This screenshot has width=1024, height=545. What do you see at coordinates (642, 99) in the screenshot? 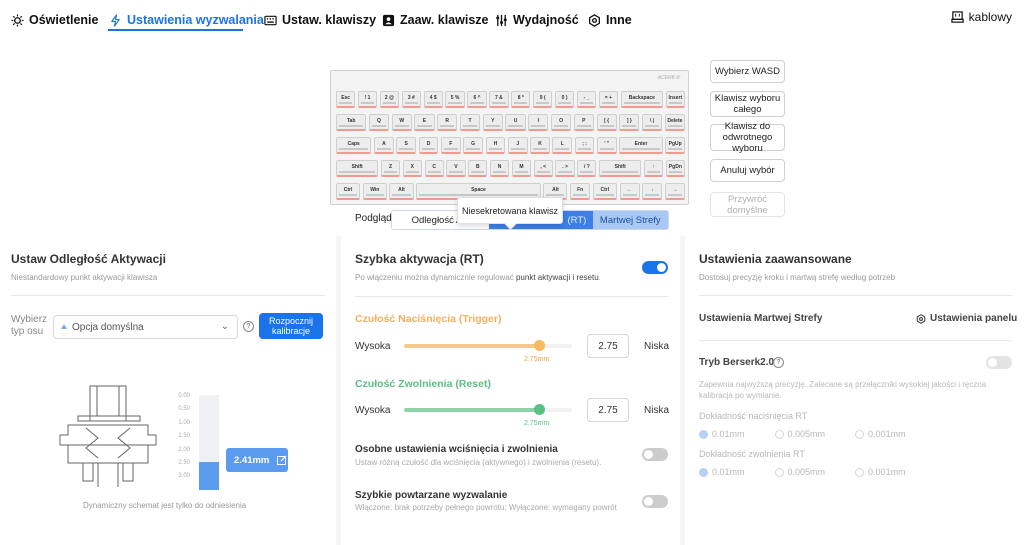
I see `key-0-13: Backspace` at bounding box center [642, 99].